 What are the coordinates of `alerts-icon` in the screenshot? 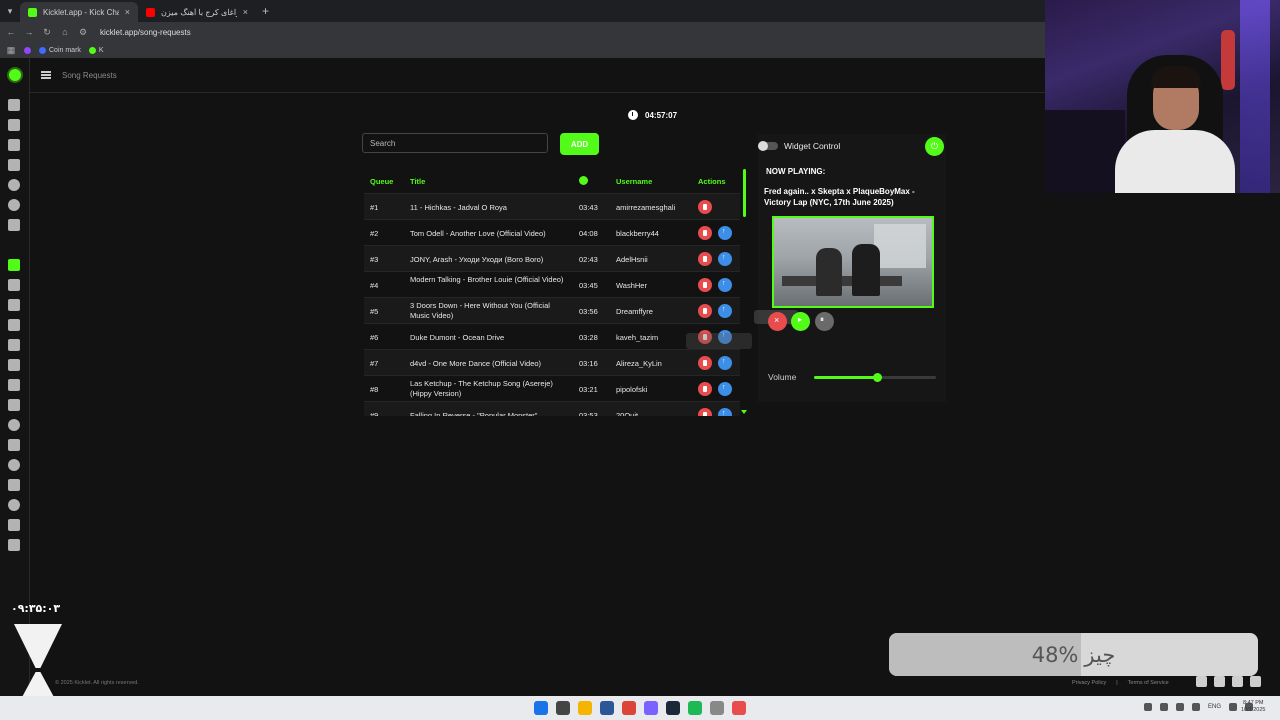 It's located at (14, 225).